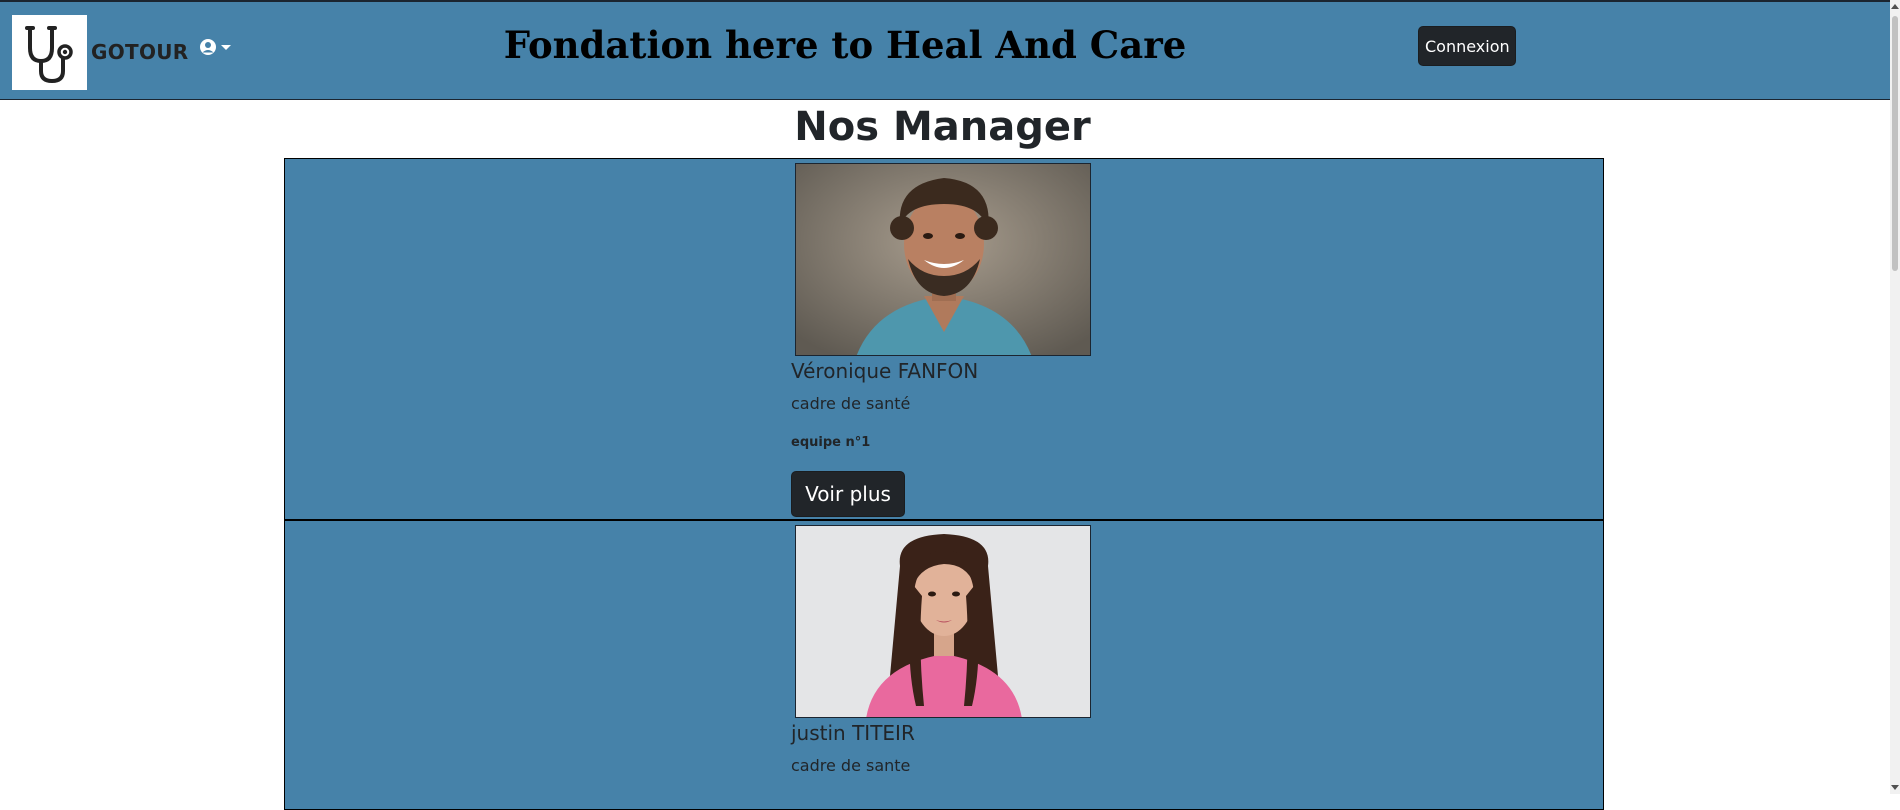 Image resolution: width=1900 pixels, height=810 pixels. What do you see at coordinates (226, 47) in the screenshot?
I see `chevron-down-icon` at bounding box center [226, 47].